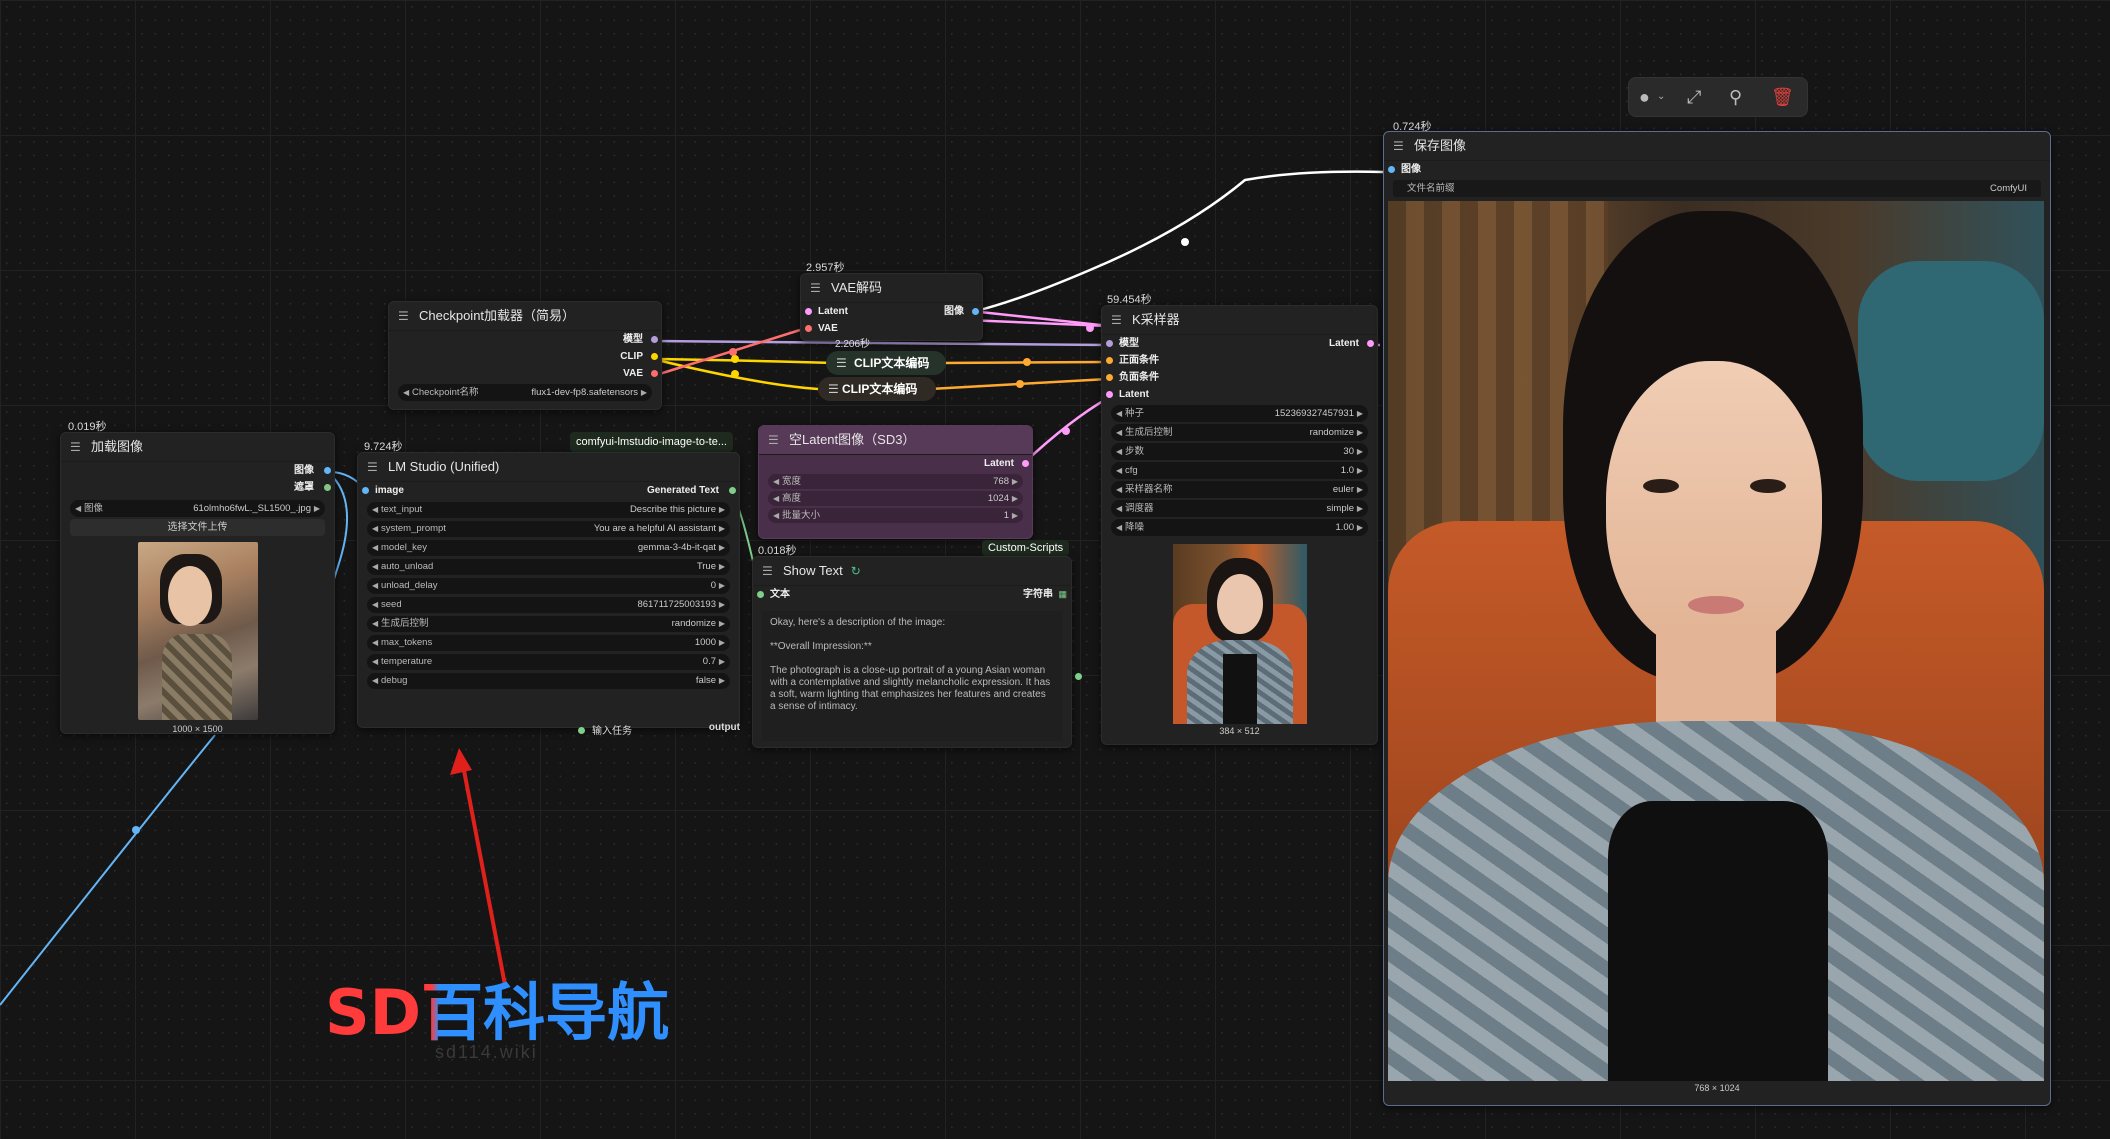 The image size is (2110, 1139). I want to click on widget-model-key: ◀ model_key gemma-3-4b-it-qat ▶, so click(548, 548).